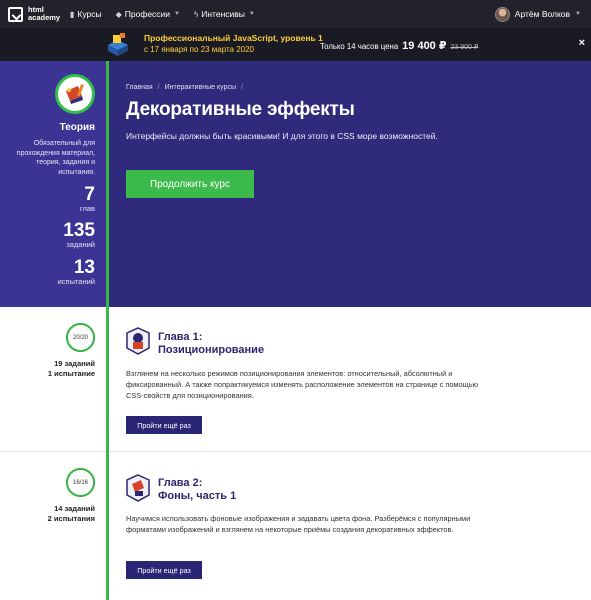  I want to click on stat-label: заданий, so click(80, 244).